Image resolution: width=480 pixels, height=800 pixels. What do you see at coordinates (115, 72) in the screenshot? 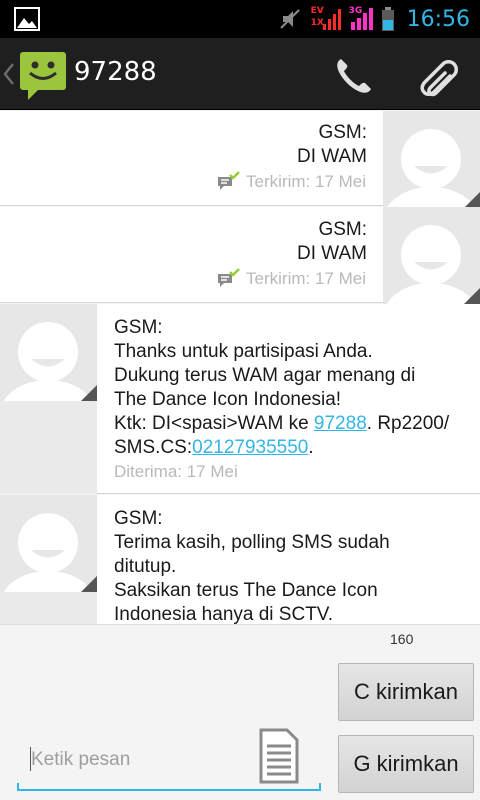
I see `conversation-title: 97288` at bounding box center [115, 72].